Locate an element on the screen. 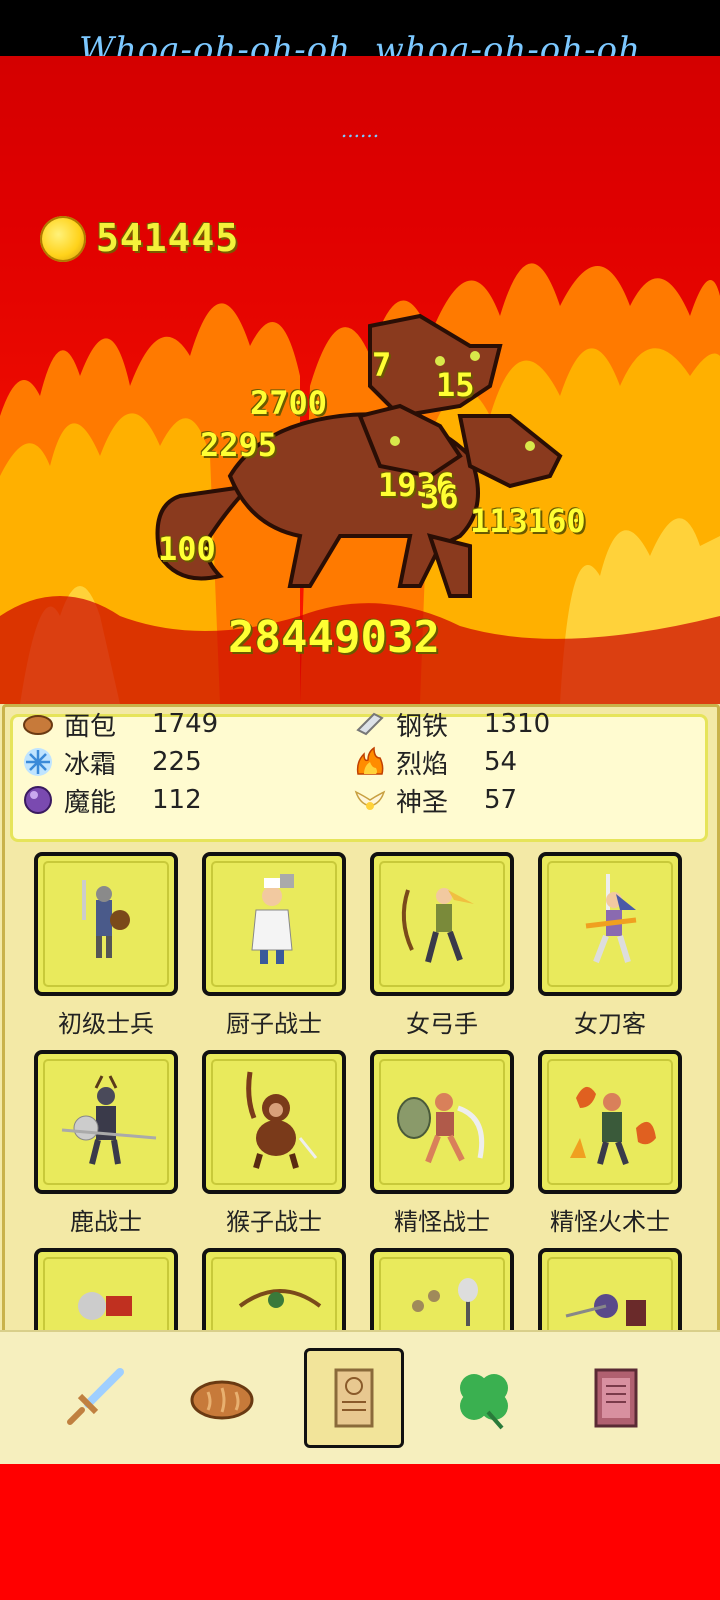 The height and width of the screenshot is (1600, 720). nav-clover-tab is located at coordinates (484, 1398).